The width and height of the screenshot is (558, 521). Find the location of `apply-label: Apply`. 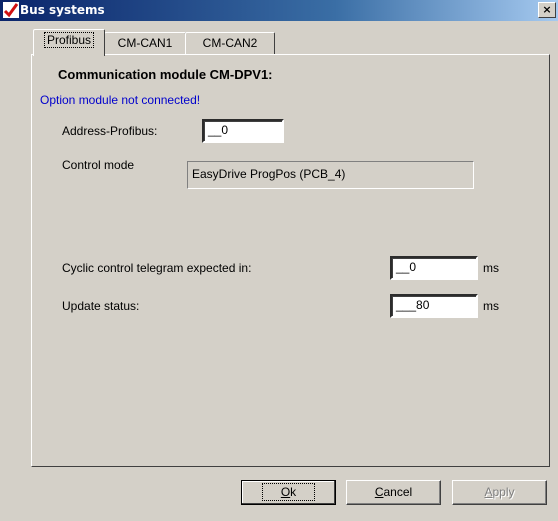

apply-label: Apply is located at coordinates (499, 492).